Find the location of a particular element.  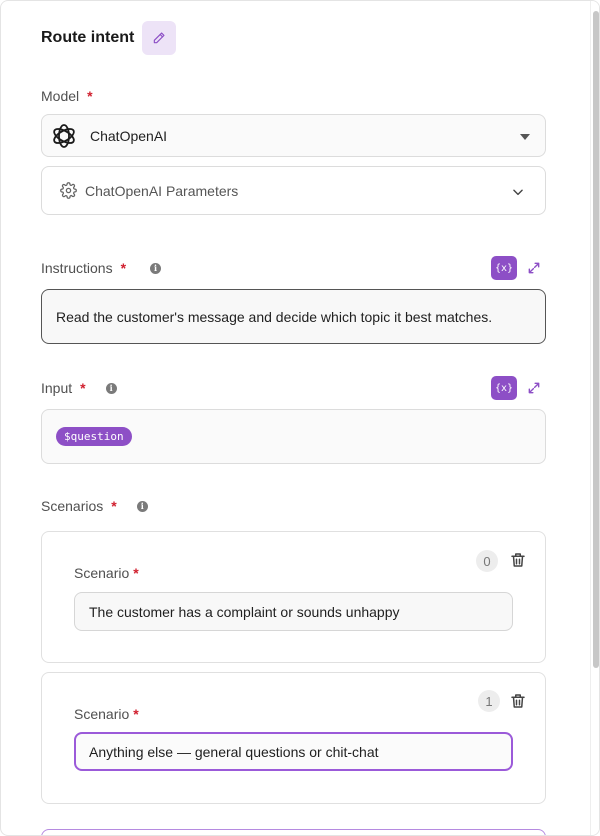

input-field: $question is located at coordinates (293, 436).